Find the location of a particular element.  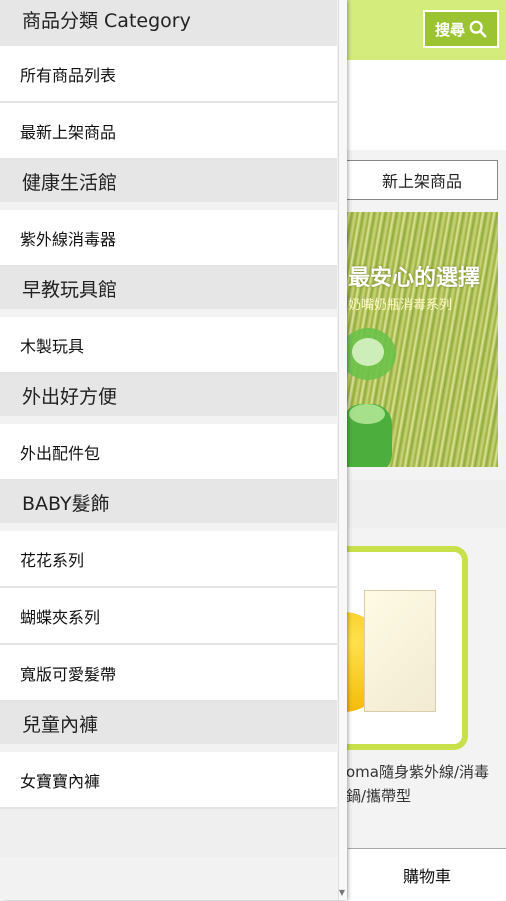

pacifier-image is located at coordinates (370, 397).